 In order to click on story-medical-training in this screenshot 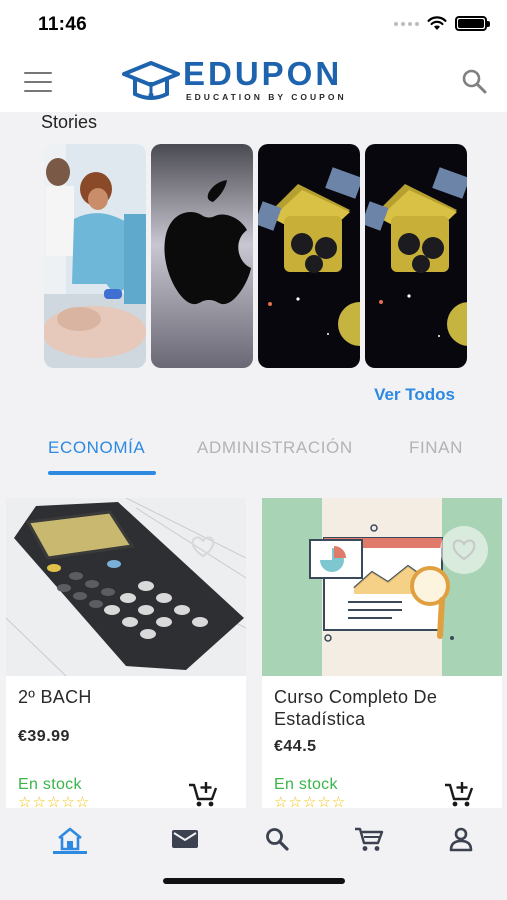, I will do `click(95, 256)`.